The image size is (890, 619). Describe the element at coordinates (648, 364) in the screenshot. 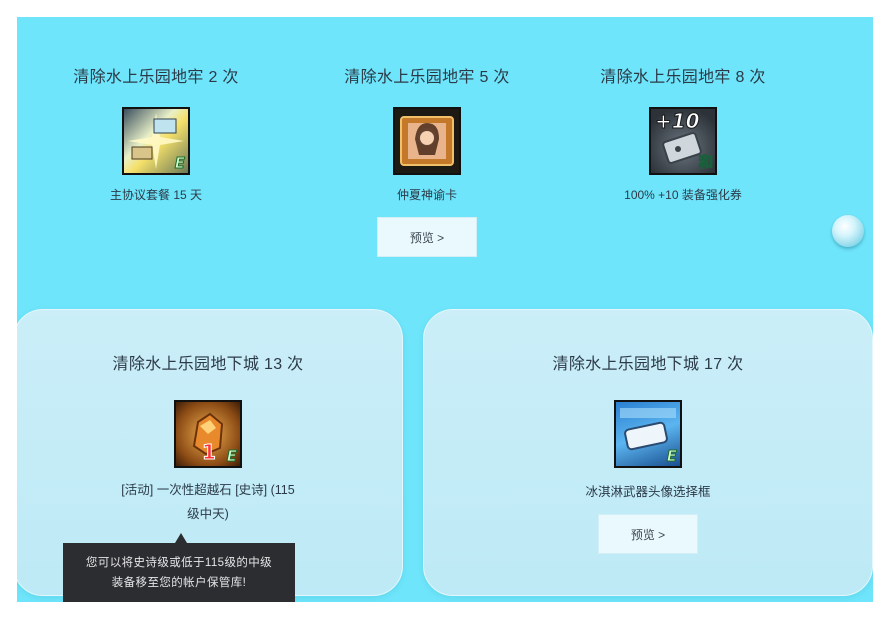

I see `reward-title: 清除水上乐园地下城 17 次` at that location.